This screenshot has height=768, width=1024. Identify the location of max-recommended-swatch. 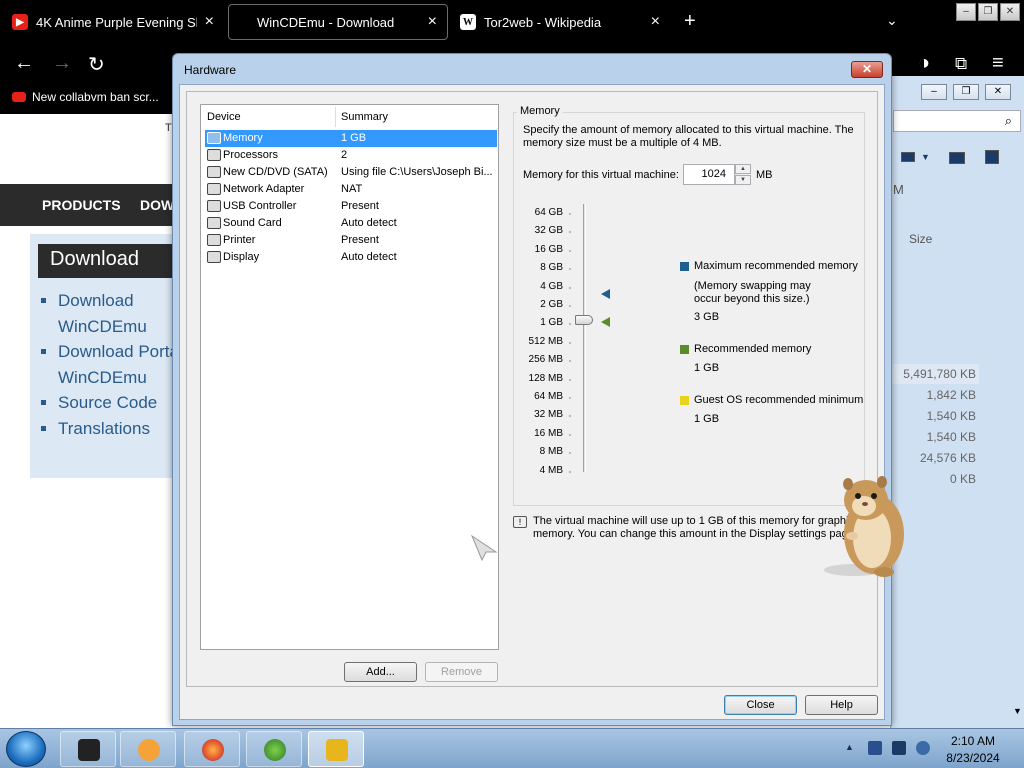
(684, 266).